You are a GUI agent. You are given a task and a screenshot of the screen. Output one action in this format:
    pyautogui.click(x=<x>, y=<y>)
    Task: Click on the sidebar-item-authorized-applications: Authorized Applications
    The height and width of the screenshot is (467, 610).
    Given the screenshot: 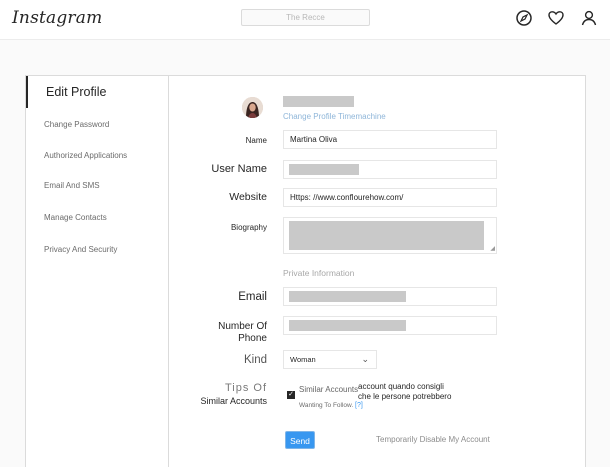 What is the action you would take?
    pyautogui.click(x=85, y=155)
    